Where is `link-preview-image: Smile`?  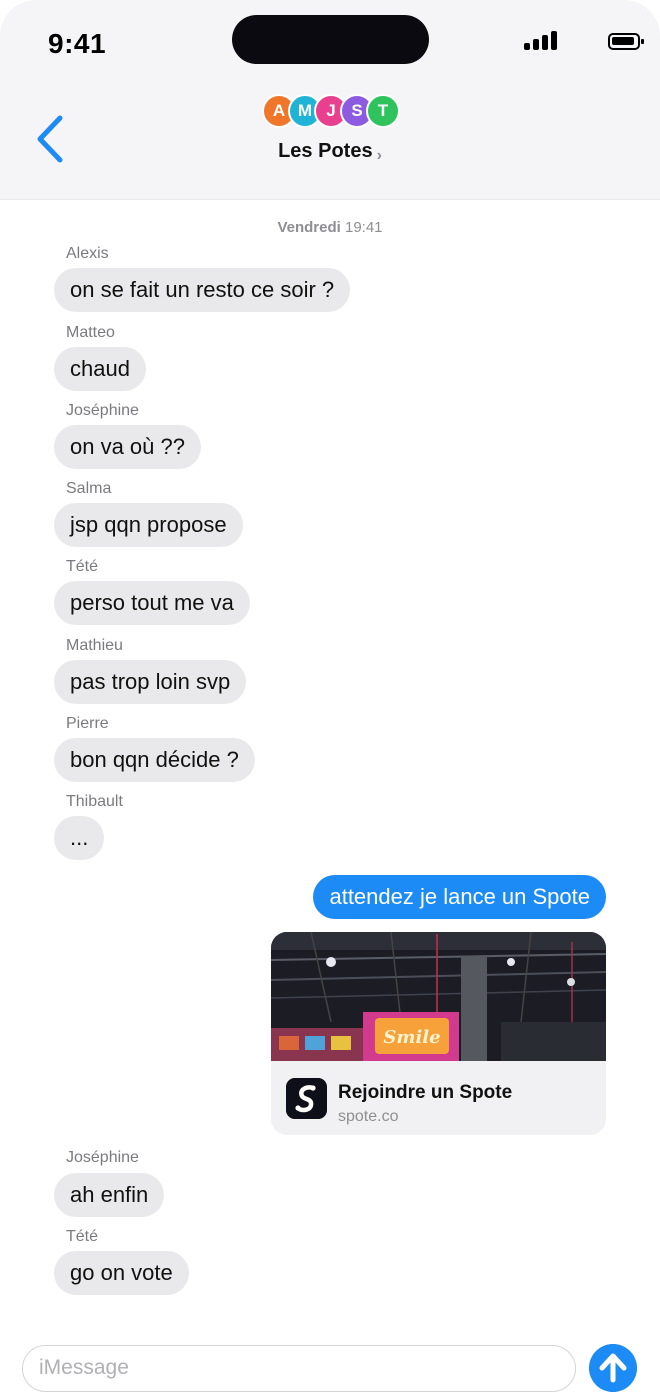 link-preview-image: Smile is located at coordinates (438, 996).